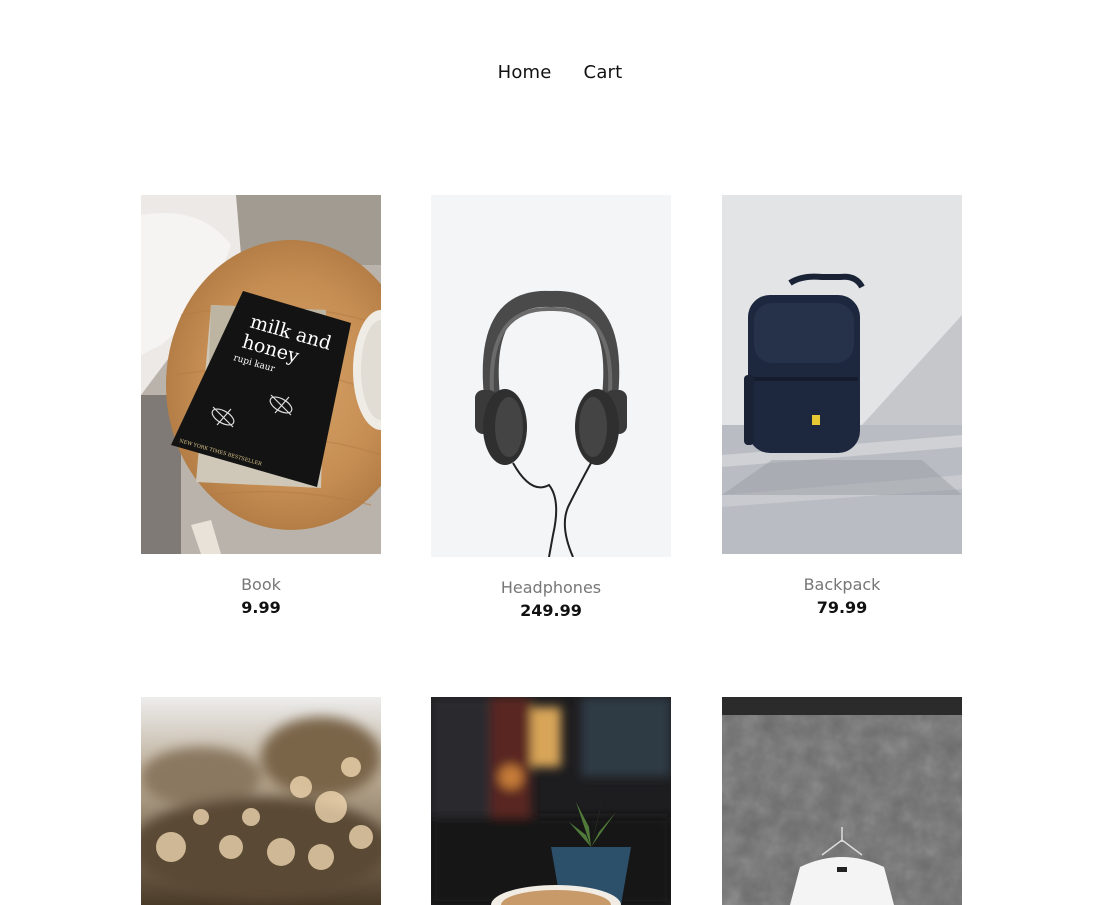  Describe the element at coordinates (261, 584) in the screenshot. I see `product-name: Book` at that location.